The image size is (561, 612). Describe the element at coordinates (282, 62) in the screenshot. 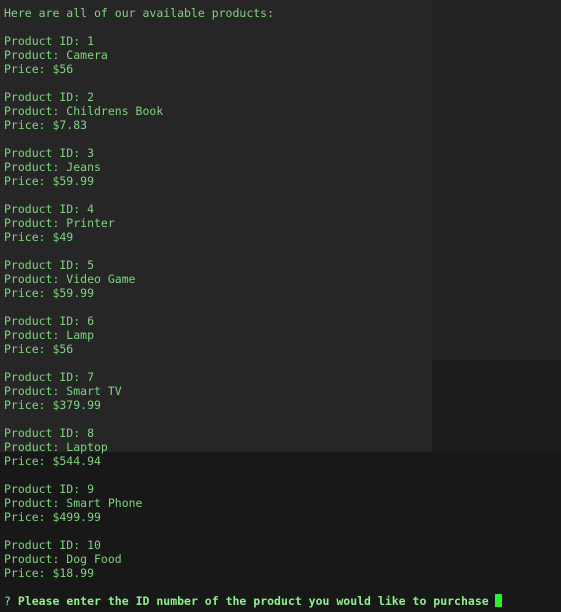

I see `product-entry: Product ID: 1 Product: Camera Price: $56` at that location.